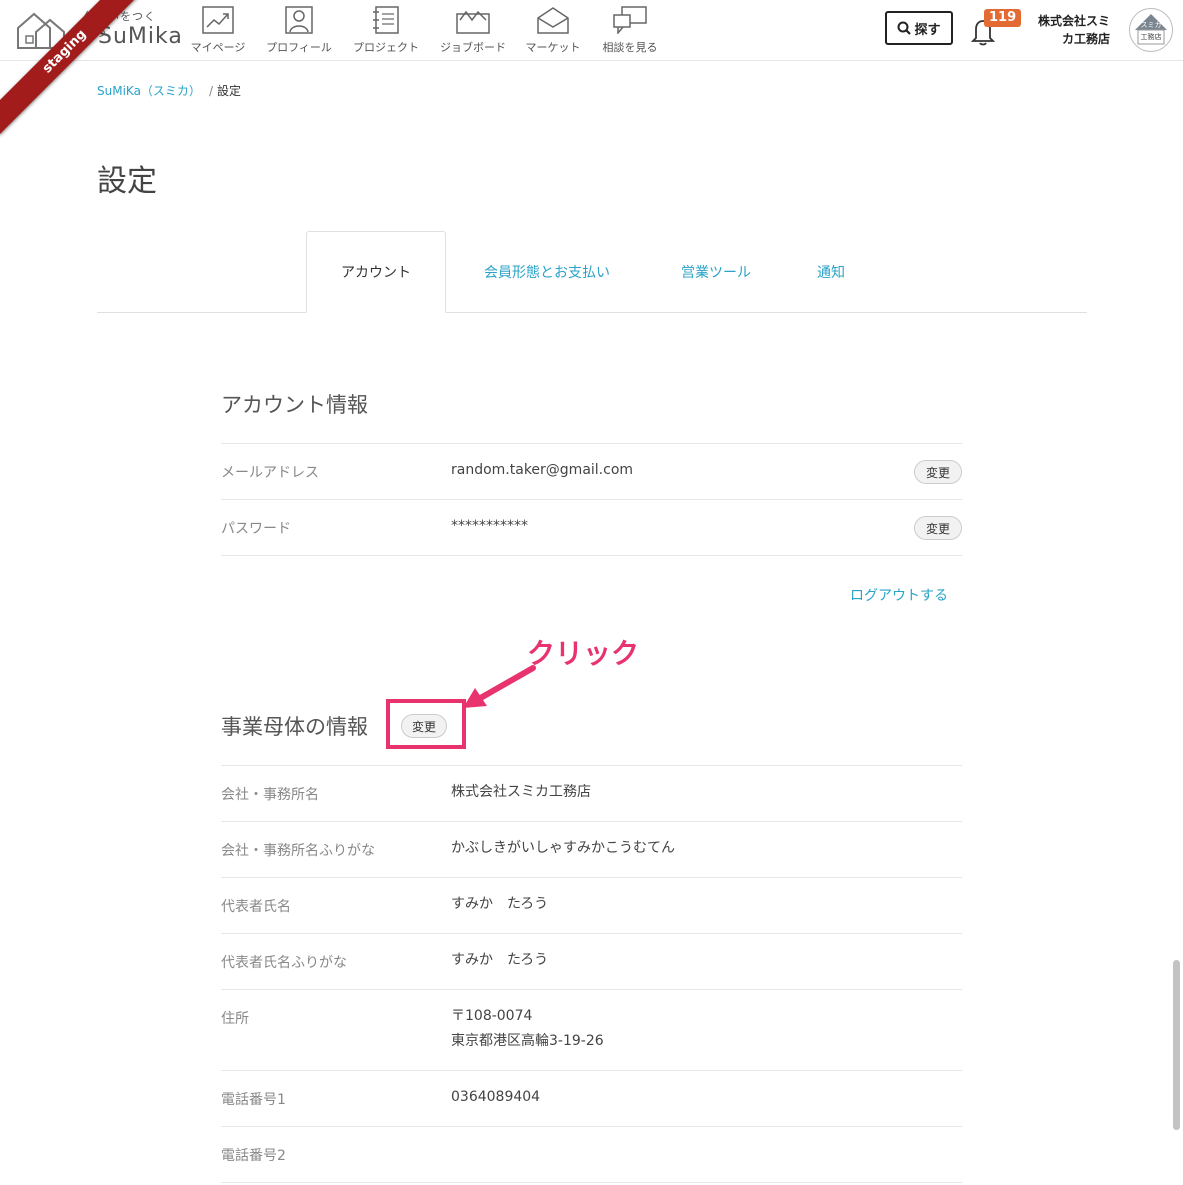 Image resolution: width=1183 pixels, height=1185 pixels. Describe the element at coordinates (547, 272) in the screenshot. I see `tab-membership-payment: 会員形態とお支払い` at that location.